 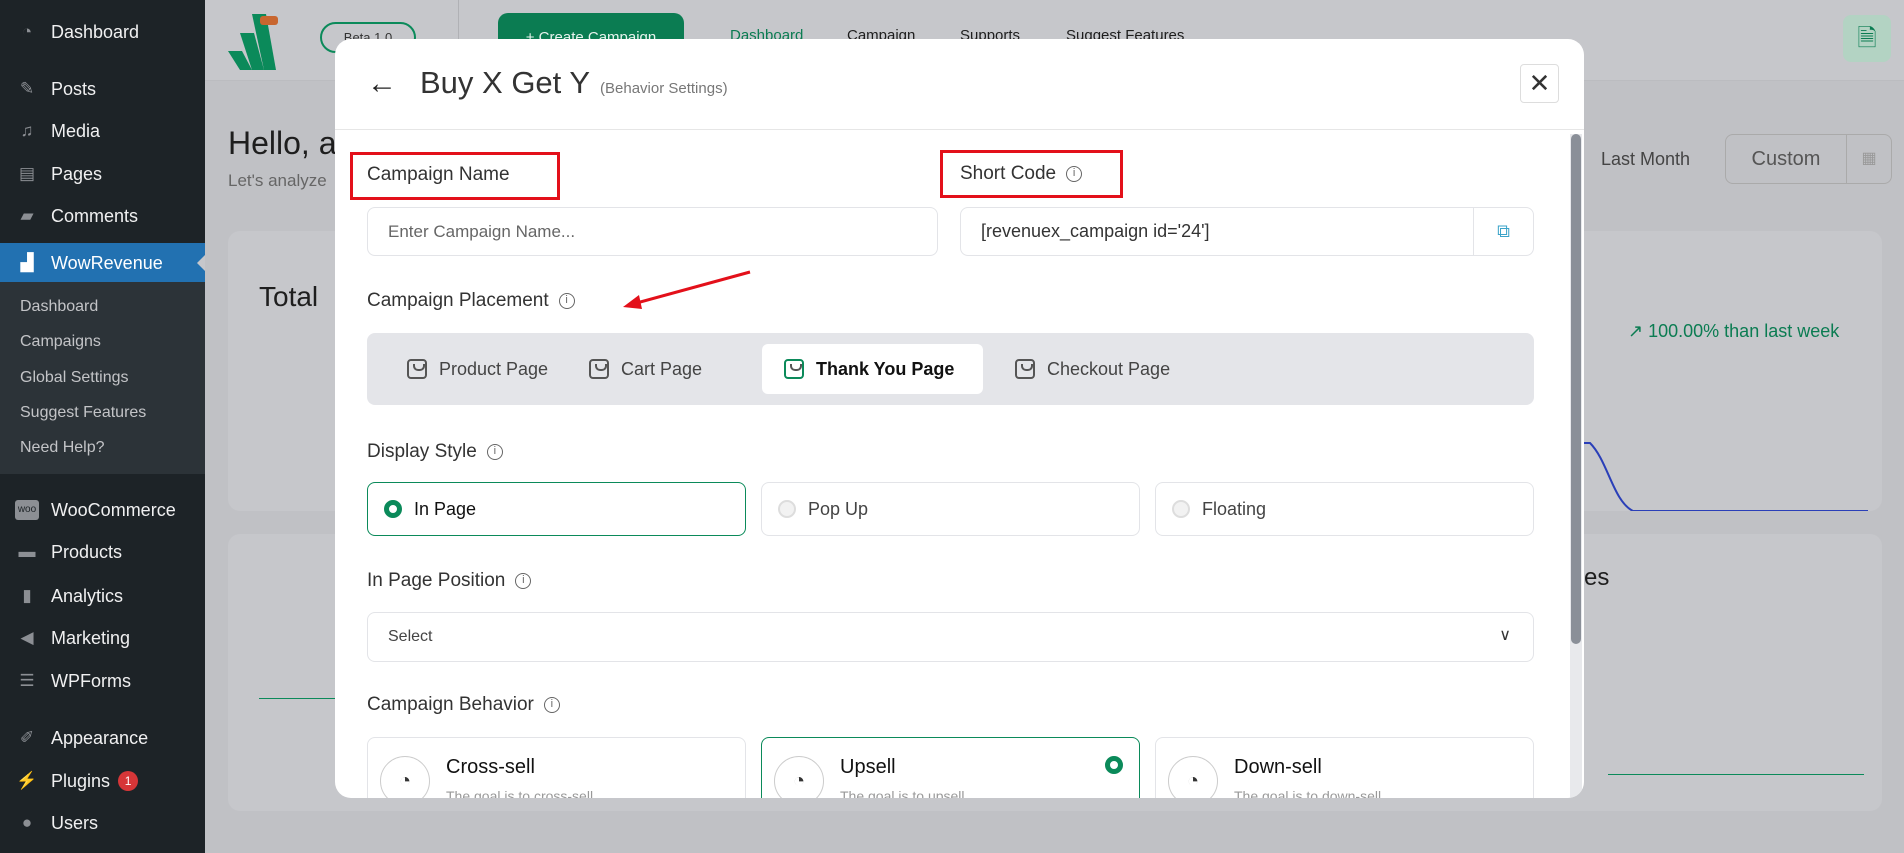 I want to click on active-pointer, so click(x=197, y=263).